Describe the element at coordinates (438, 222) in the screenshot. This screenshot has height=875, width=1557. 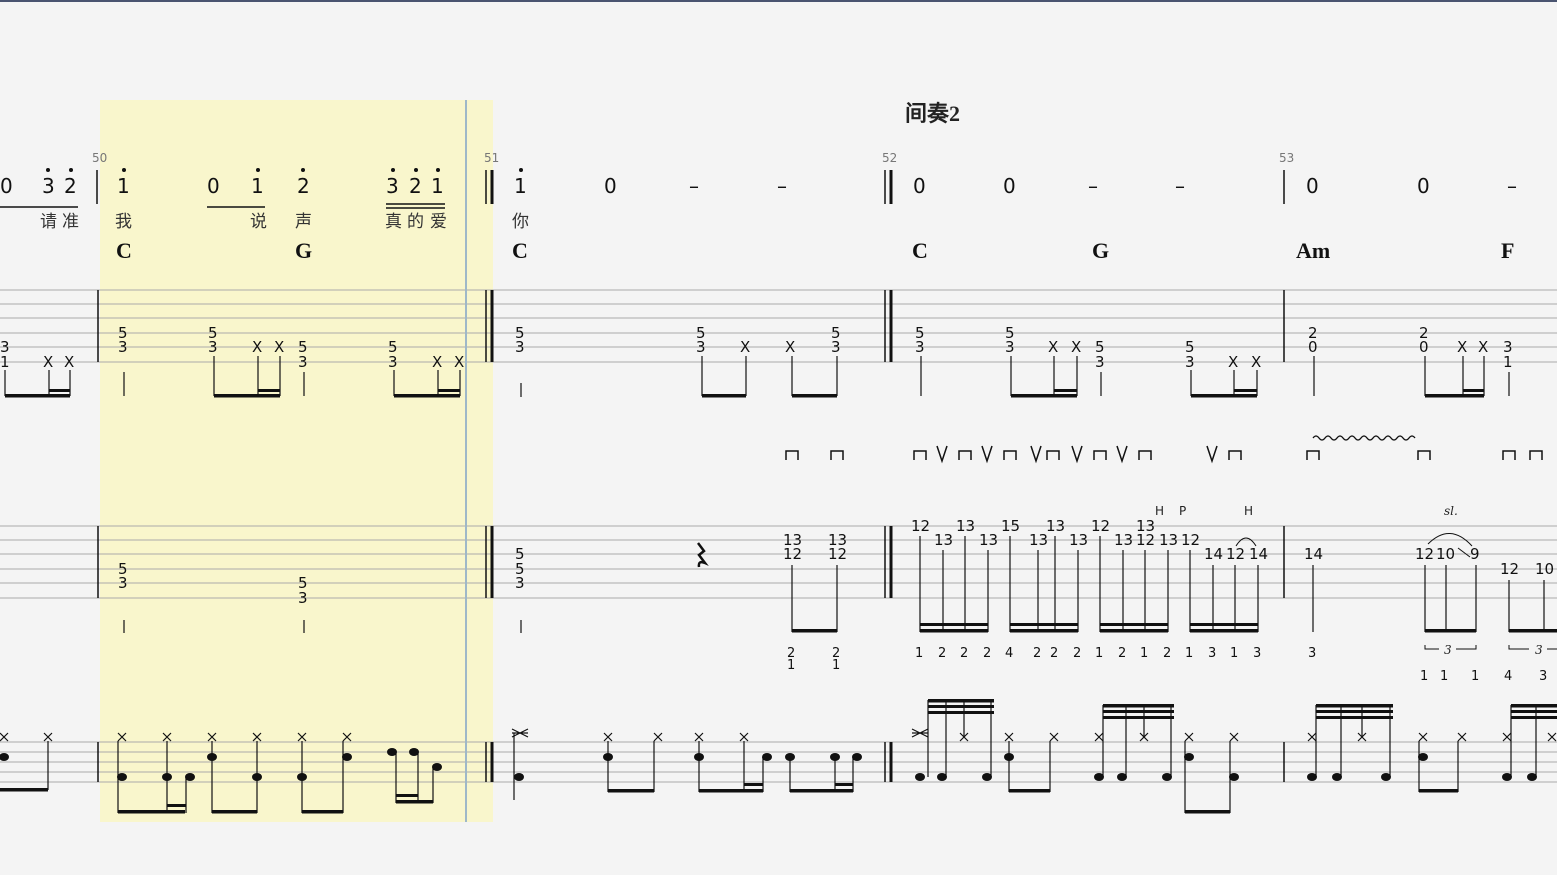
I see `lyric-char: 爱` at that location.